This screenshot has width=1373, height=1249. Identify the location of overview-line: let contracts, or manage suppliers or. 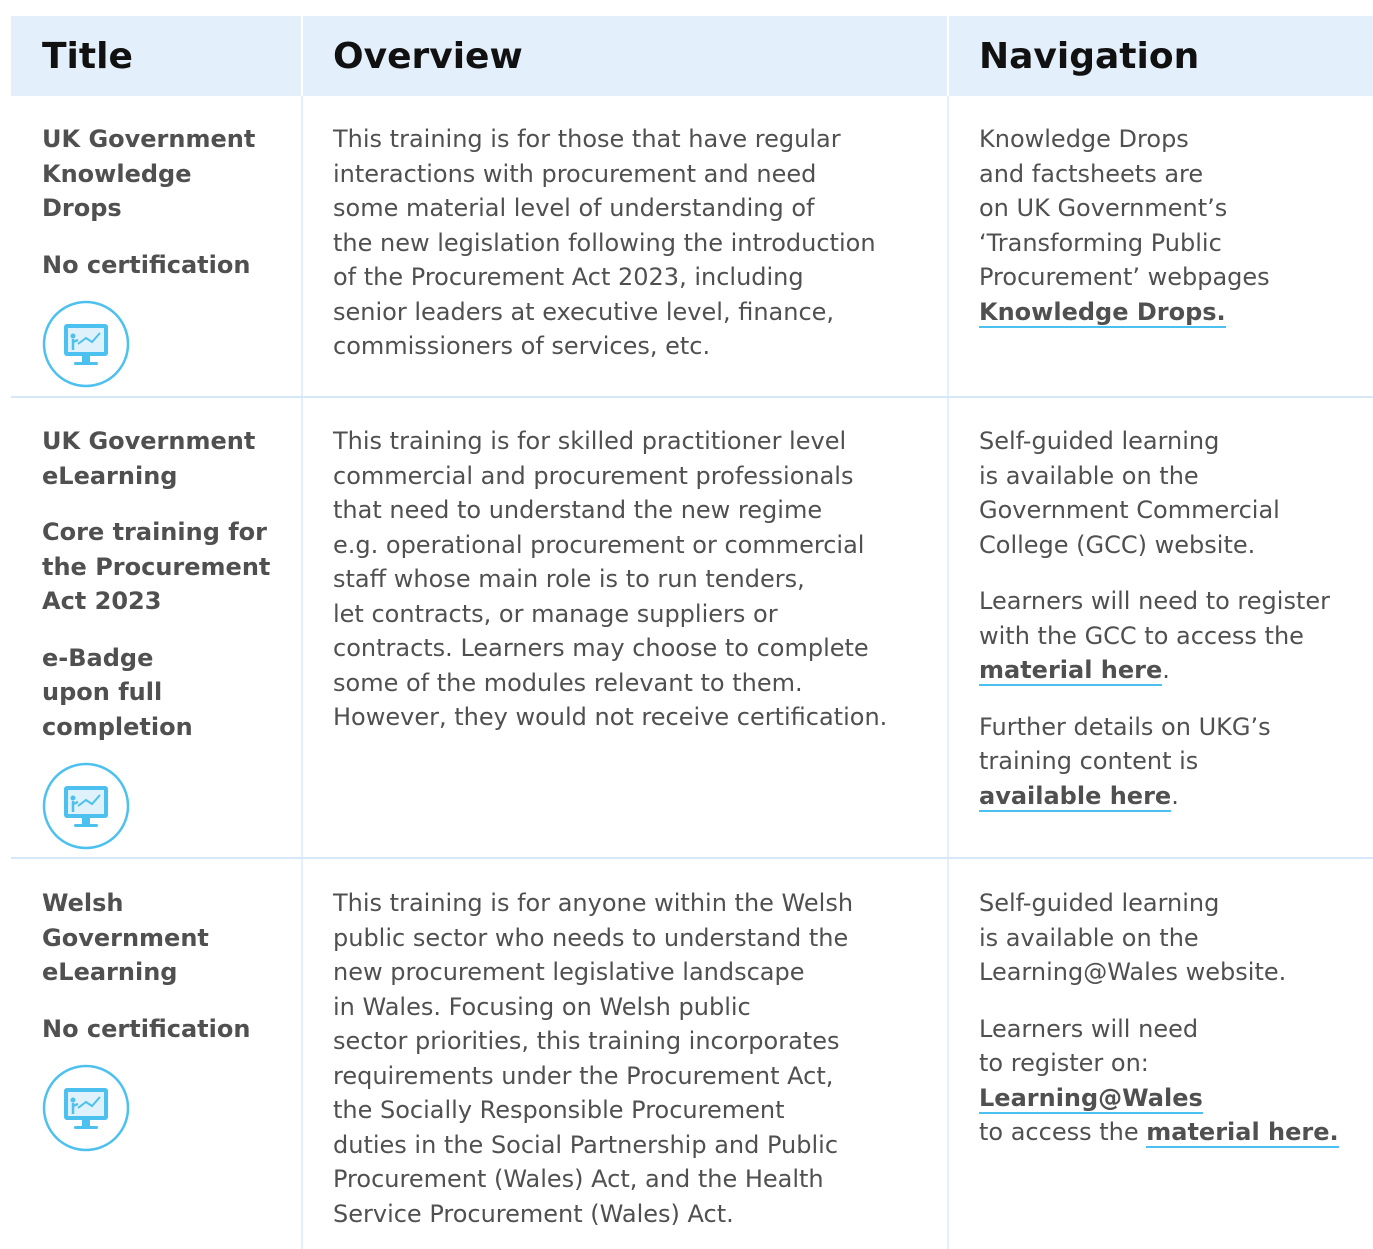
(555, 613).